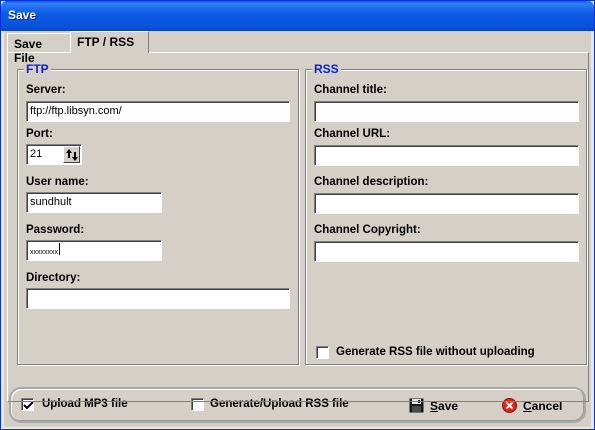 The image size is (595, 430). I want to click on server-input: ftp://ftp.libsyn.com/, so click(158, 111).